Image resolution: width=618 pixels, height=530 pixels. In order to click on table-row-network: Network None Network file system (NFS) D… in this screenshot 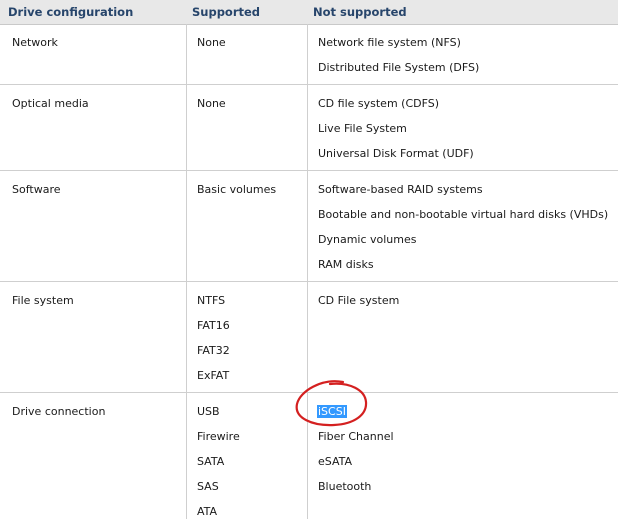, I will do `click(309, 54)`.